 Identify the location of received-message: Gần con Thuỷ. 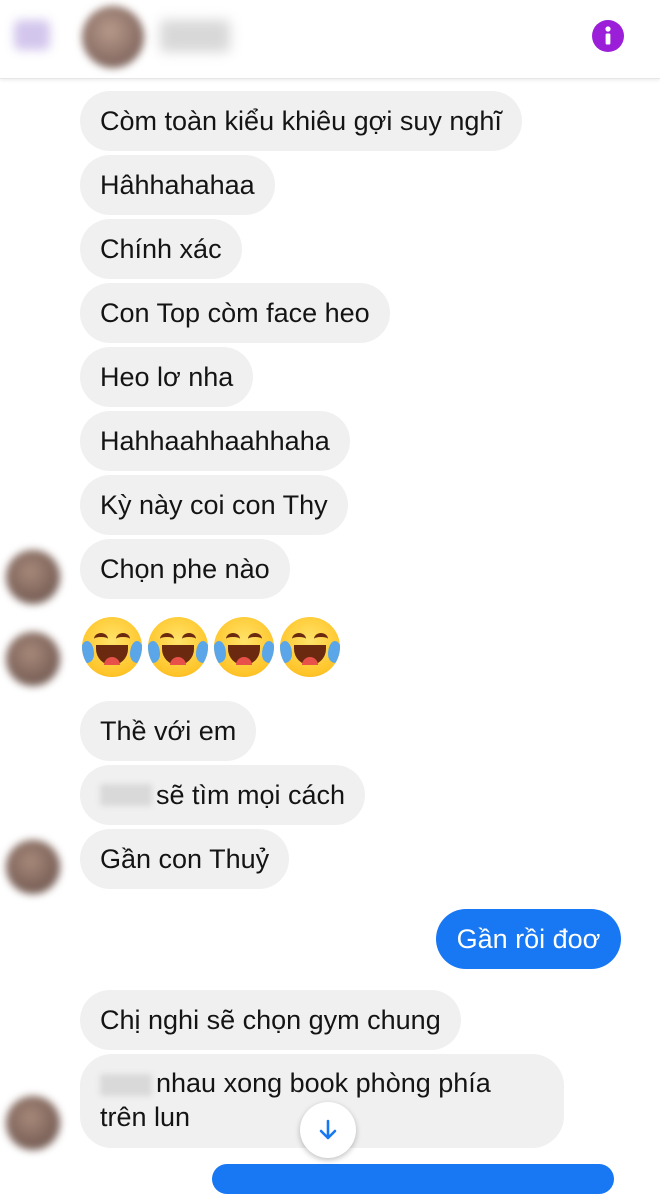
(185, 859).